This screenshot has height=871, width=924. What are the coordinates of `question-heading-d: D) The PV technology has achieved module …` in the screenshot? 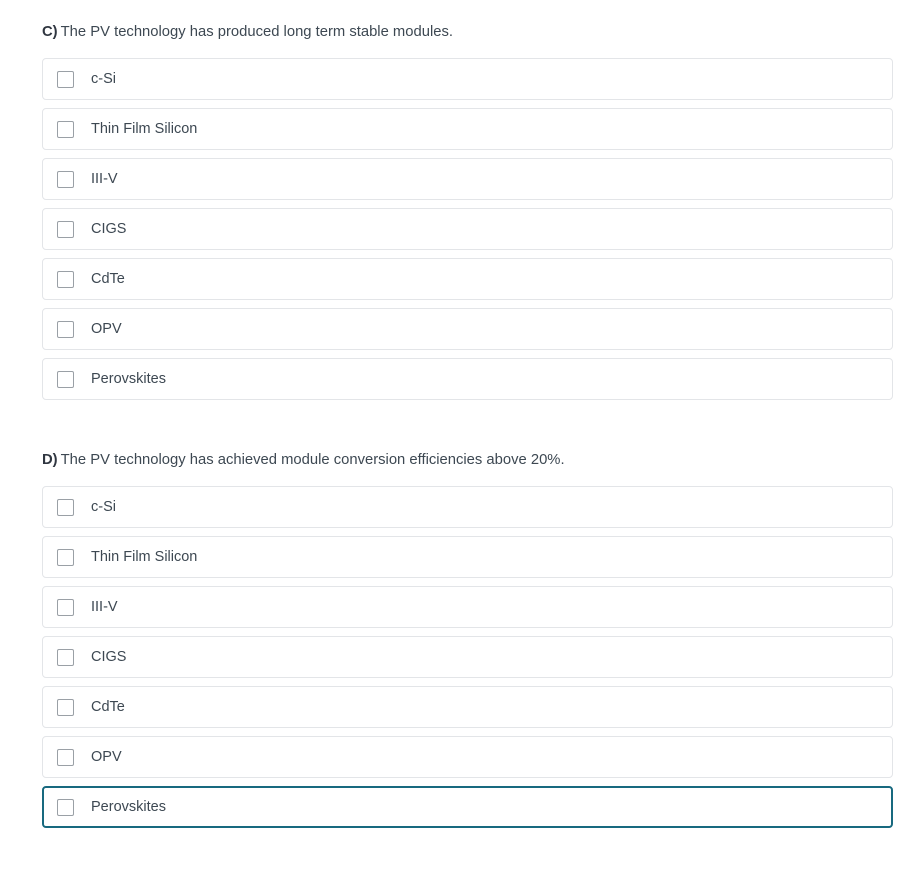 It's located at (462, 460).